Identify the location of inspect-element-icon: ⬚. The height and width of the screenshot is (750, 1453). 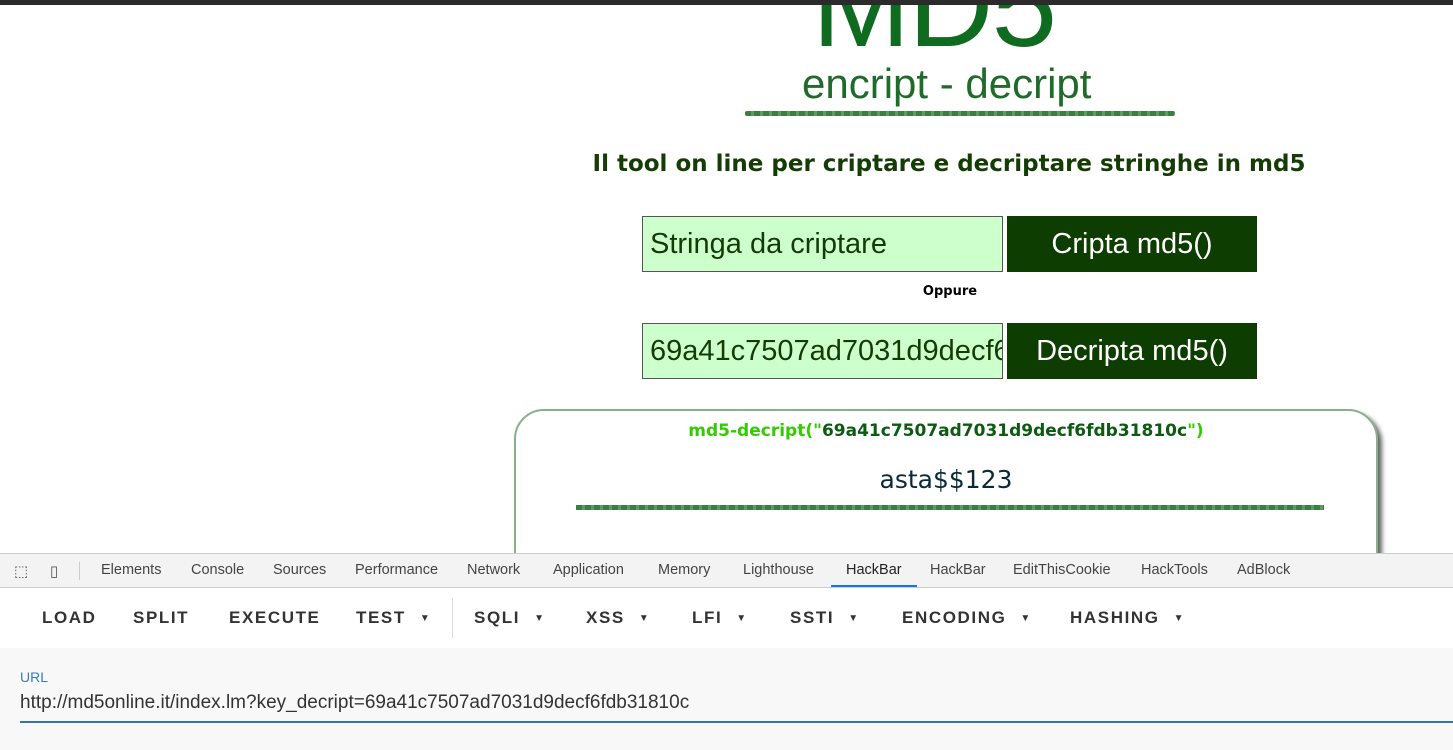
(21, 571).